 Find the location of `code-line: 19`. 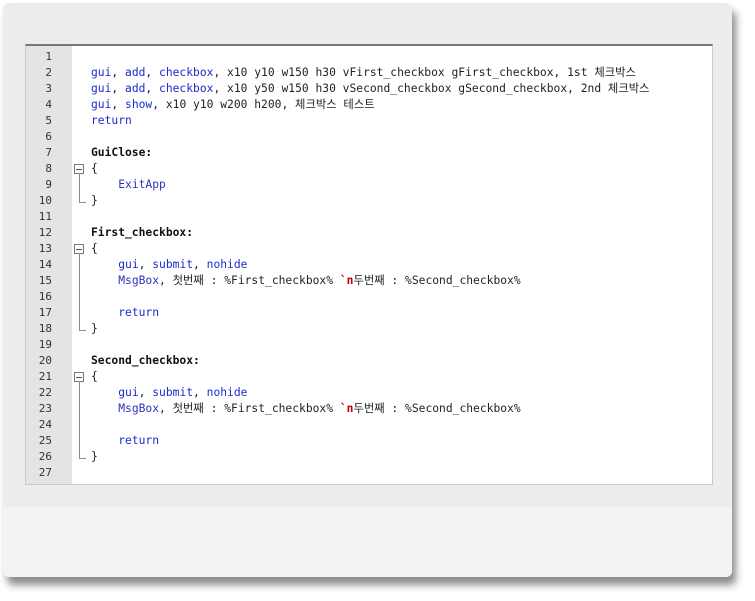

code-line: 19 is located at coordinates (369, 345).